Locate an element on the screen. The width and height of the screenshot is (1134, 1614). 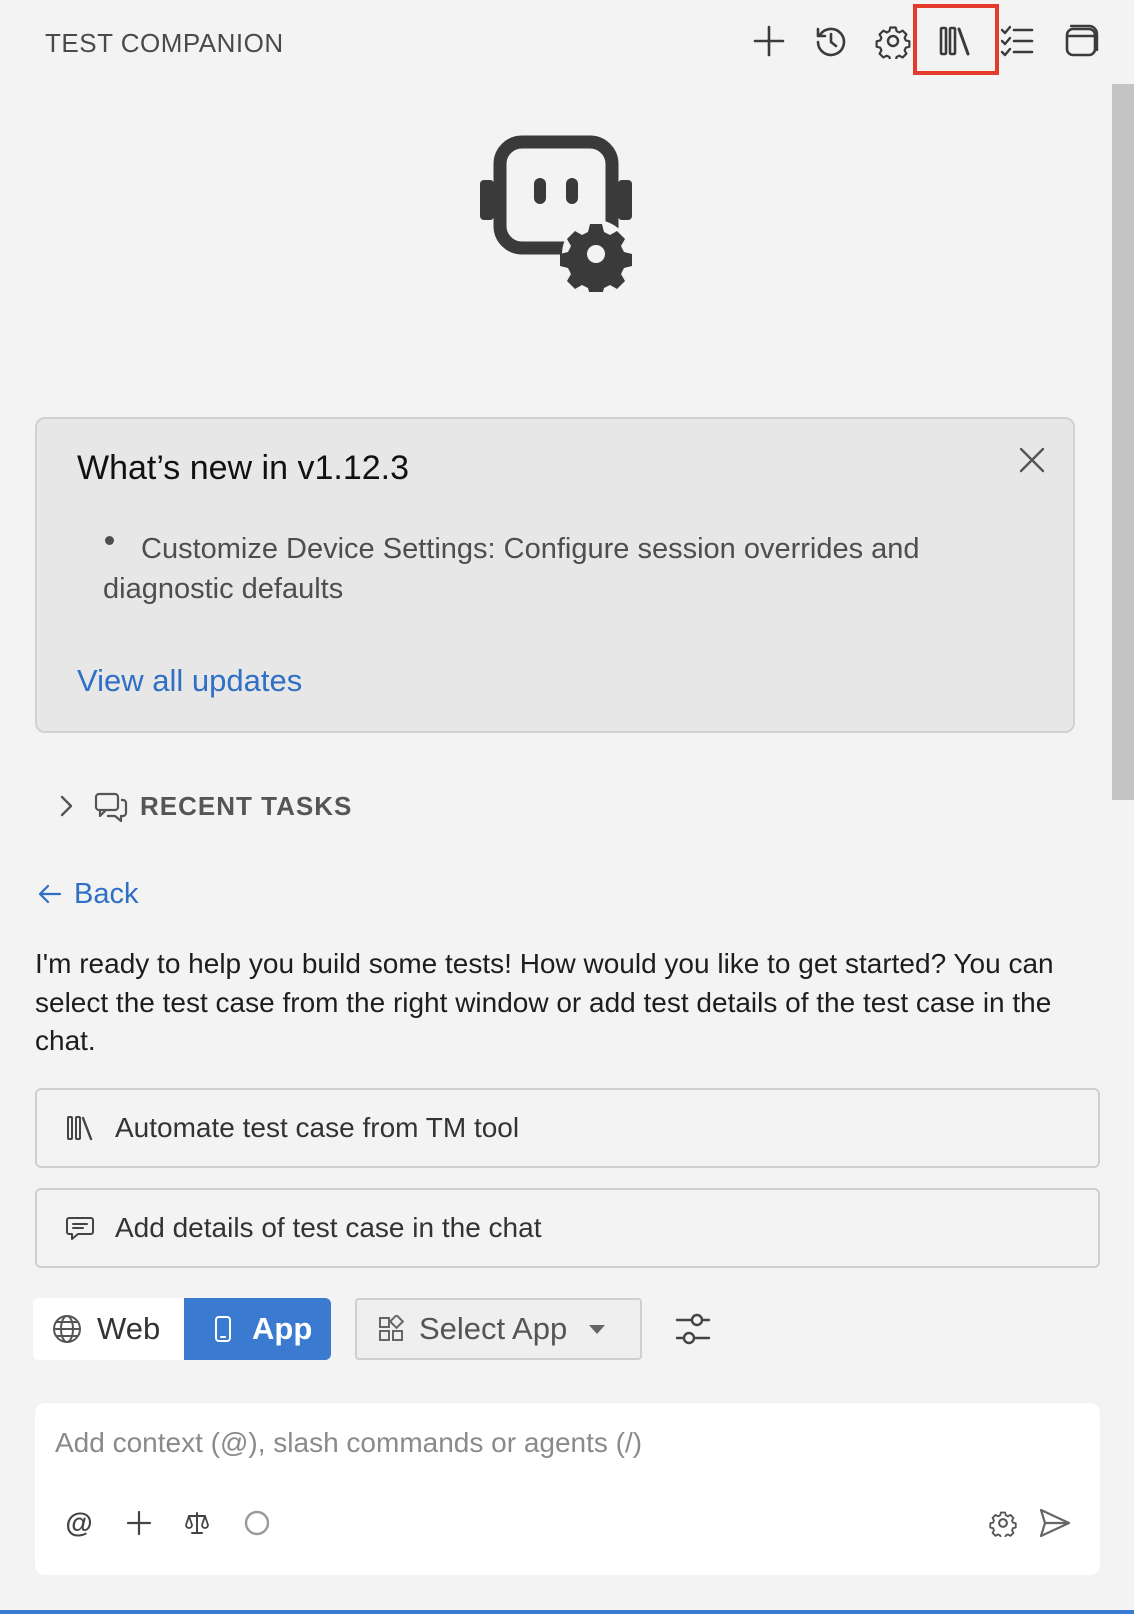
send-button is located at coordinates (1055, 1523).